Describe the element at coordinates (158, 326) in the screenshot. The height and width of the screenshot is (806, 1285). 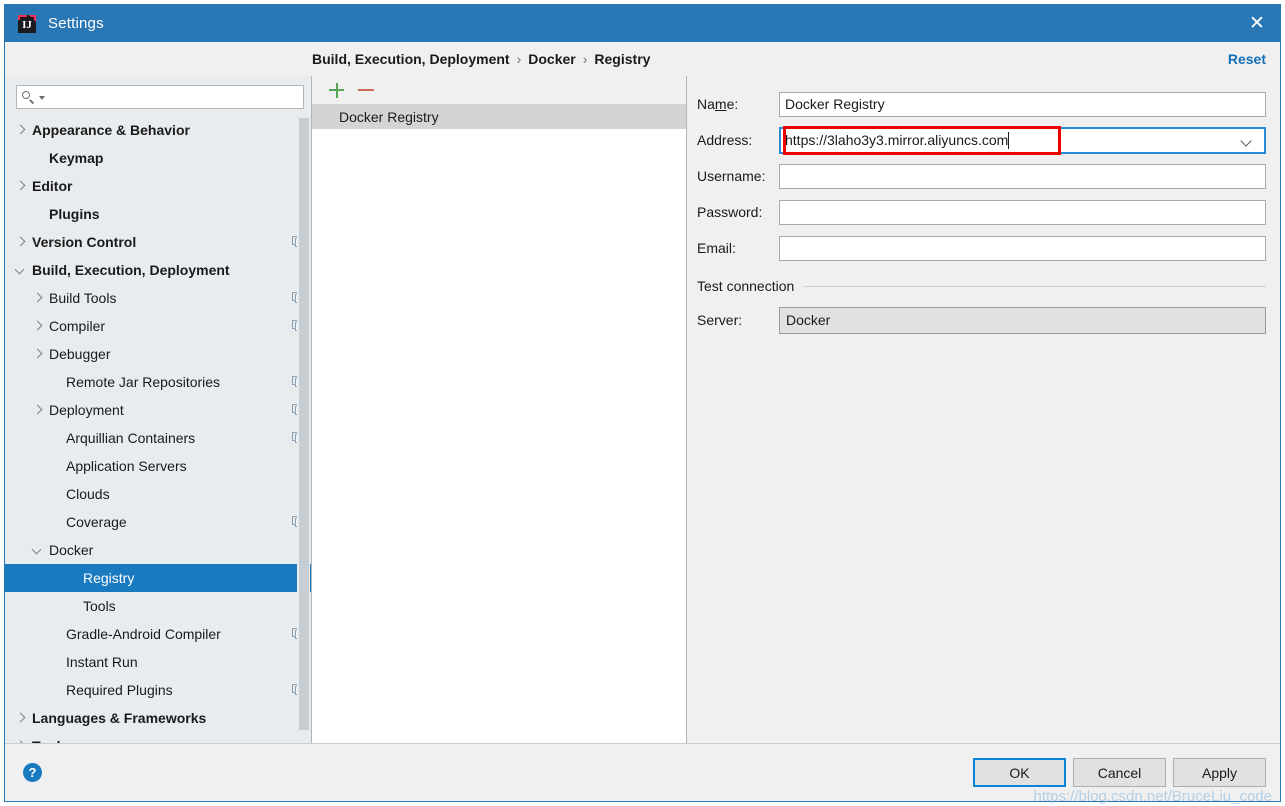
I see `sidebar-item-compiler: Compiler` at that location.